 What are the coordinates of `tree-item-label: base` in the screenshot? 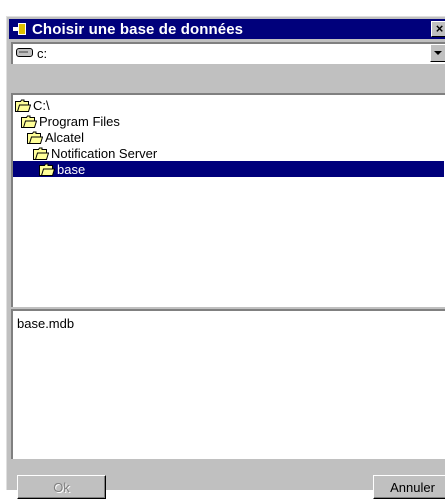 It's located at (71, 169).